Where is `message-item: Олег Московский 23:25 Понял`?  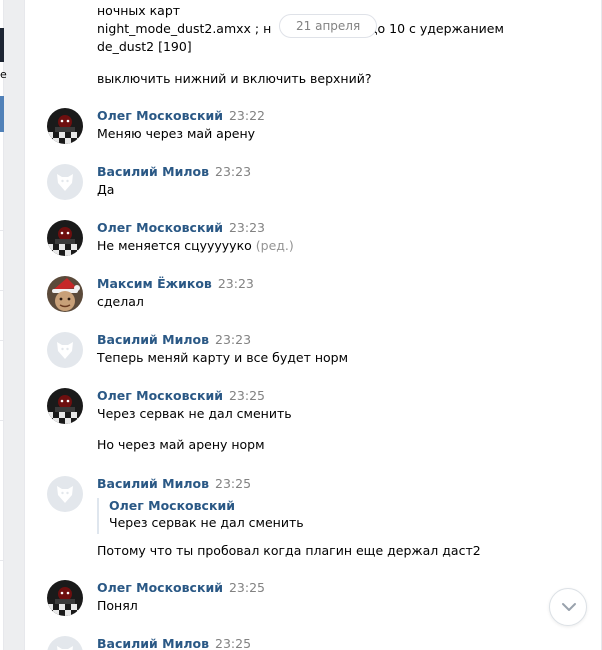 message-item: Олег Московский 23:25 Понял is located at coordinates (317, 600).